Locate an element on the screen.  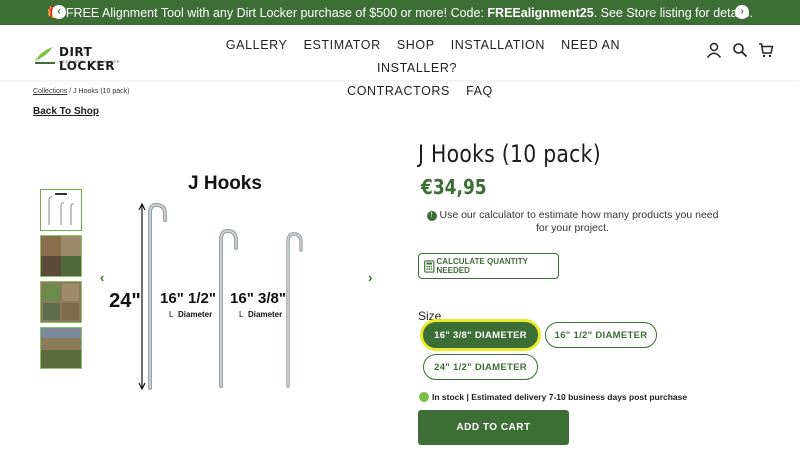
thumbnail-jhooks-image is located at coordinates (61, 209).